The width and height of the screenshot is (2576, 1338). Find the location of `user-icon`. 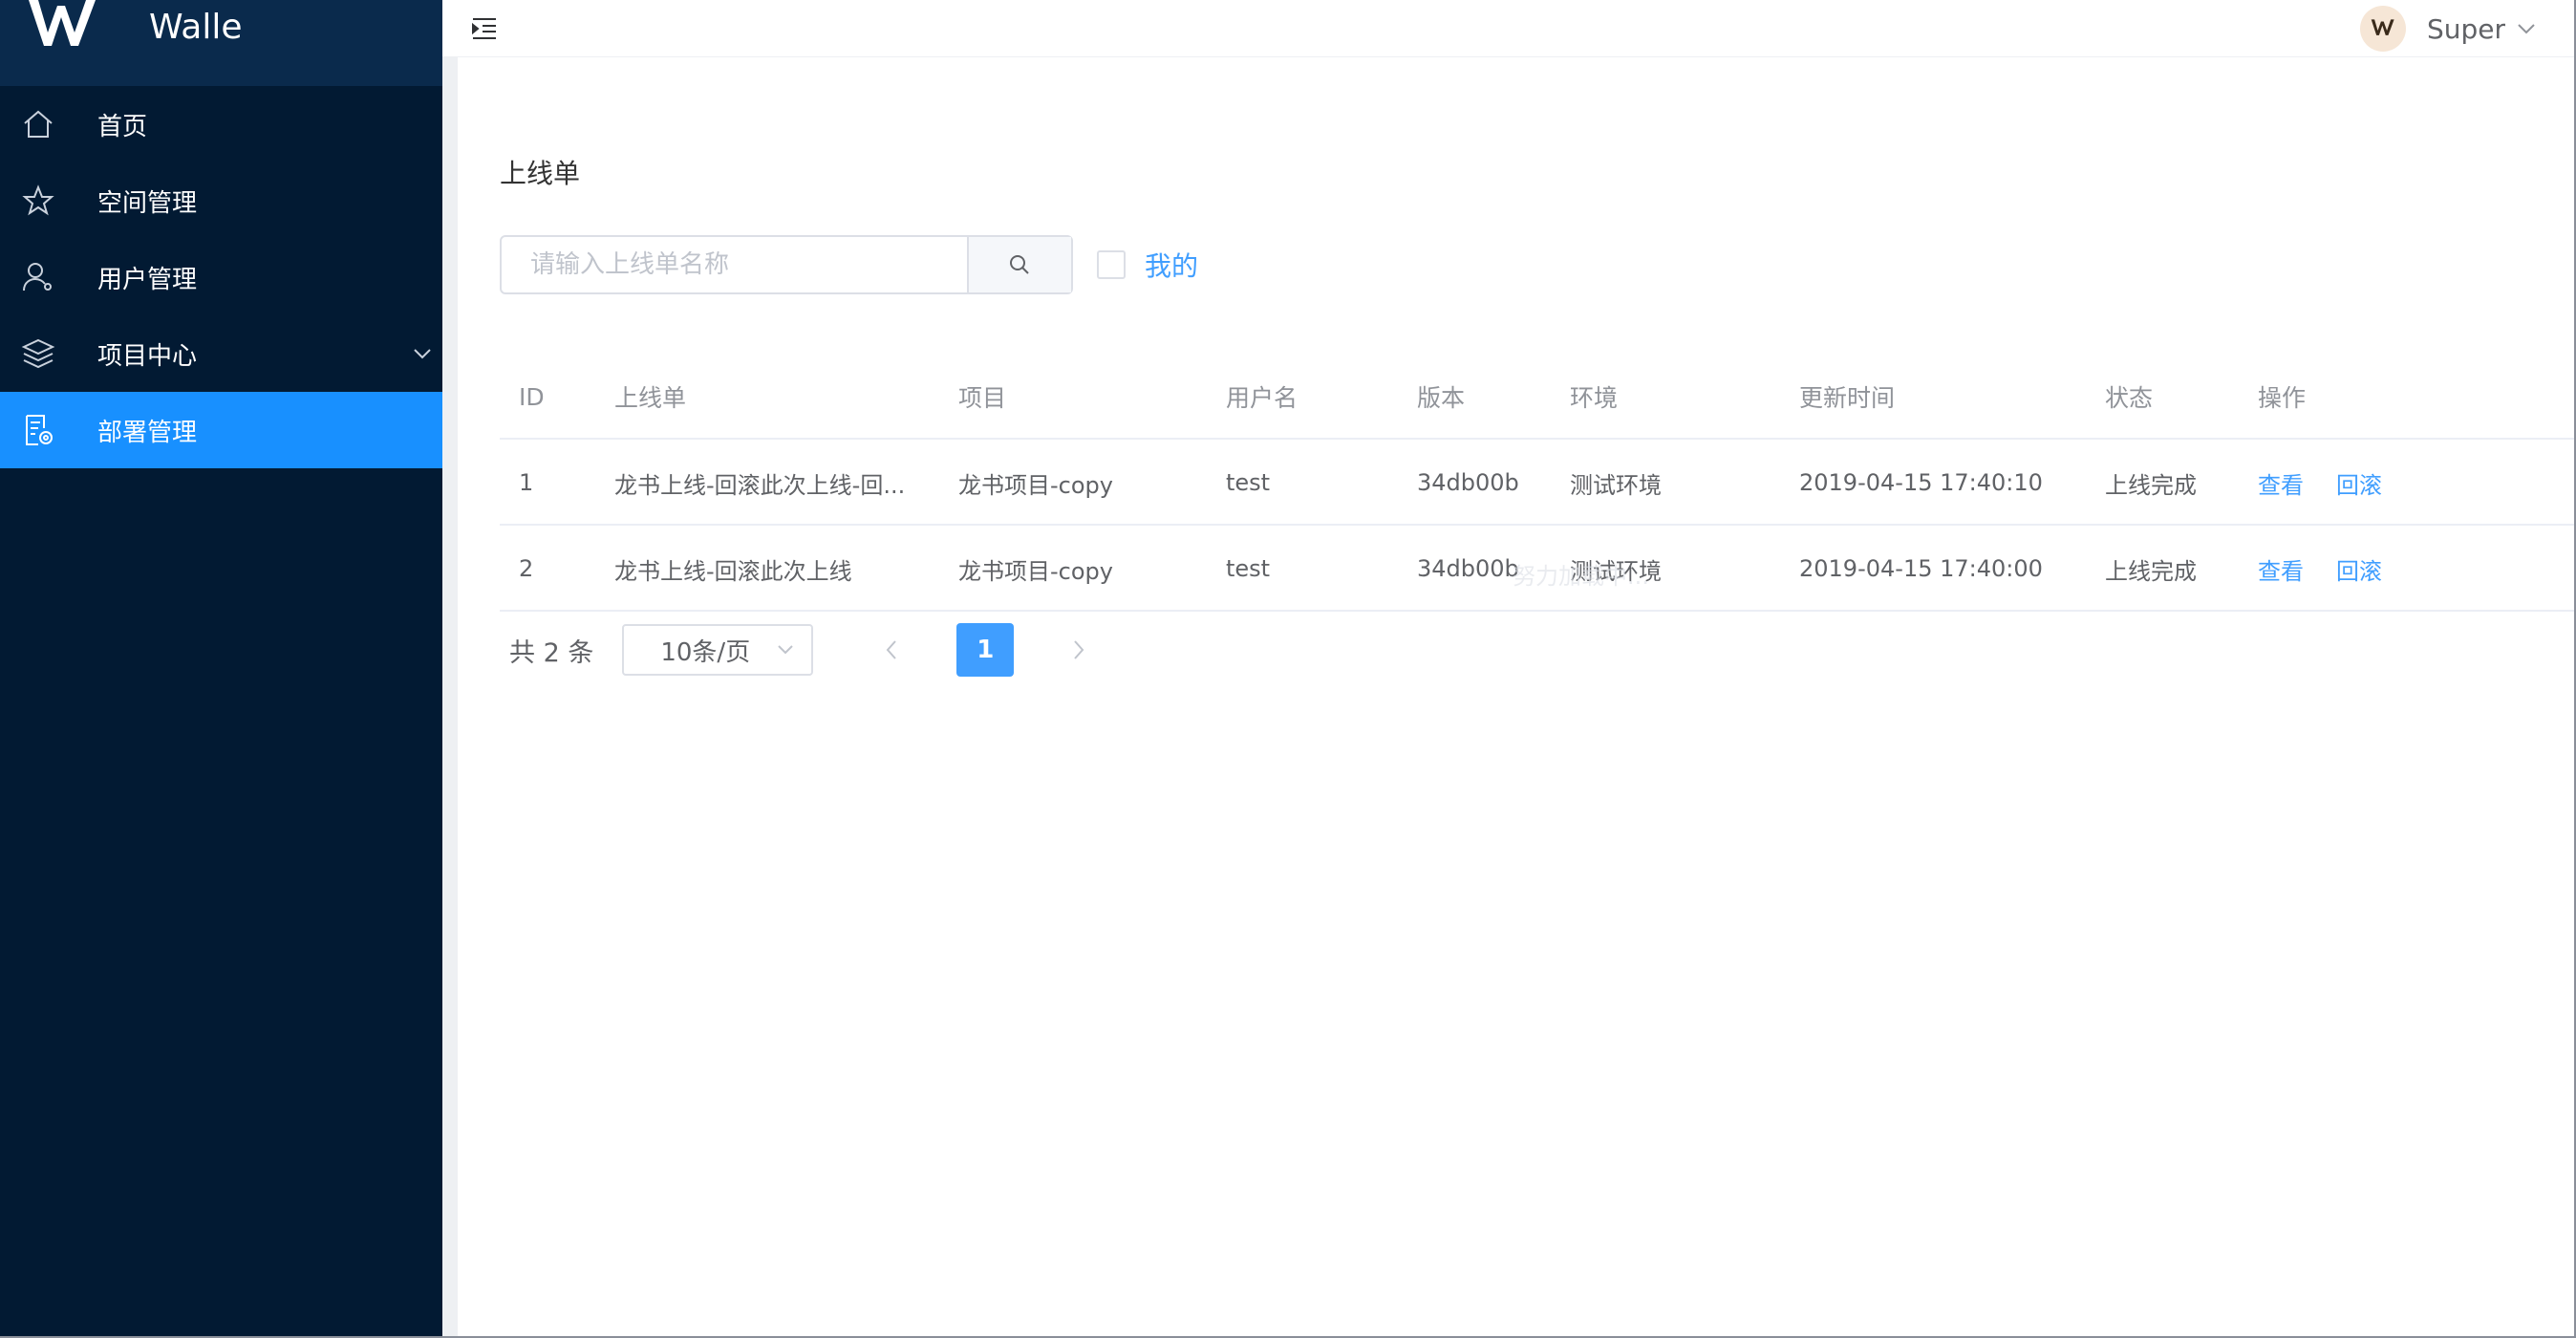

user-icon is located at coordinates (37, 277).